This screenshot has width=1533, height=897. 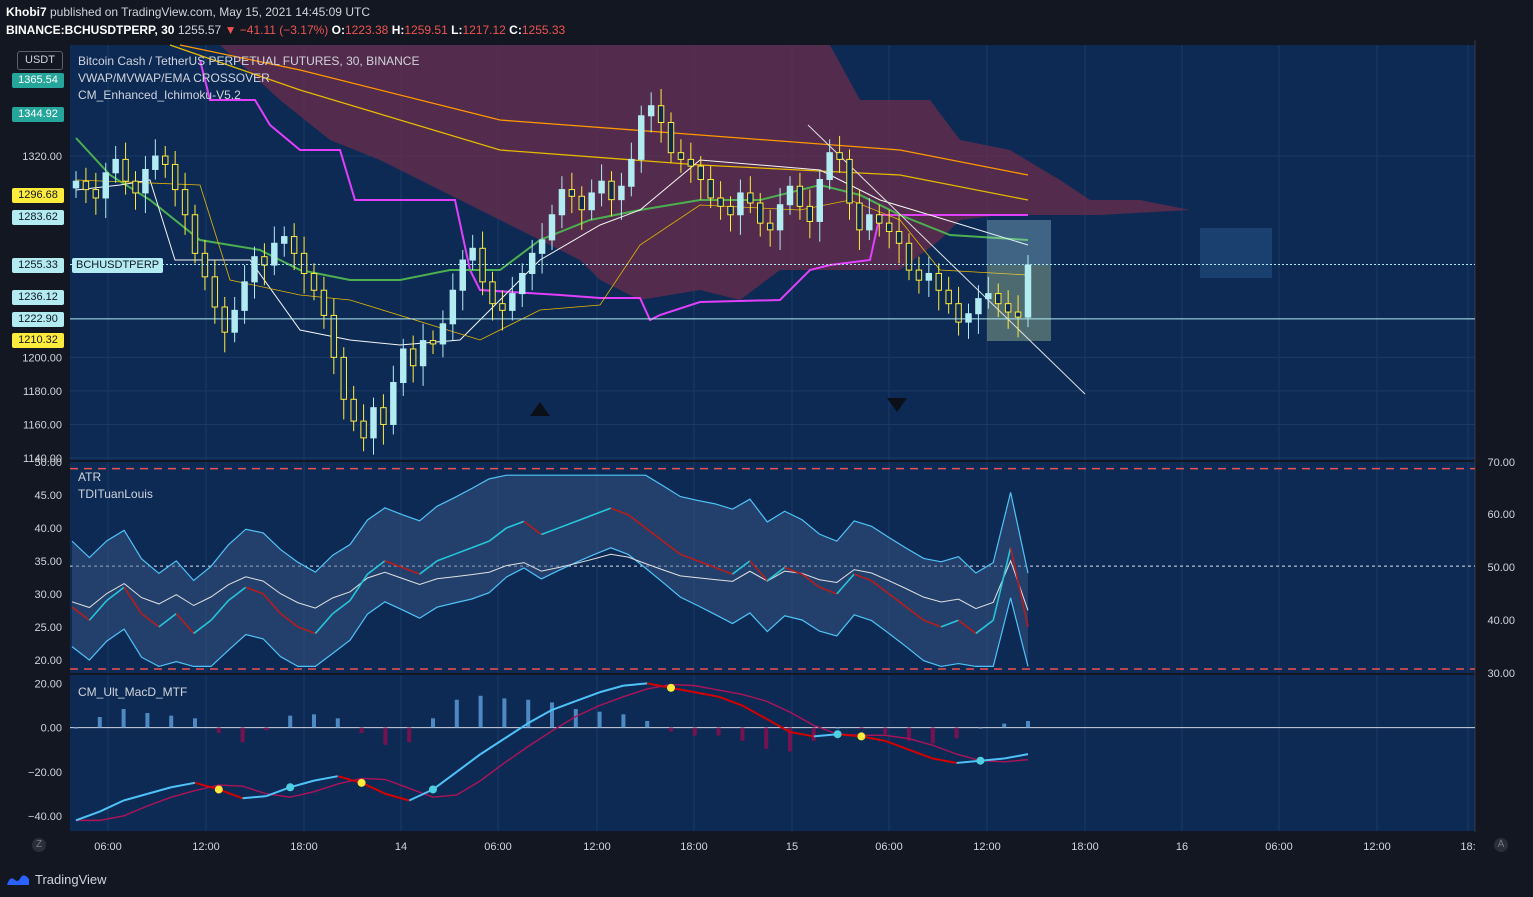 What do you see at coordinates (132, 692) in the screenshot?
I see `indicator-macd: CM_Ult_MacD_MTF` at bounding box center [132, 692].